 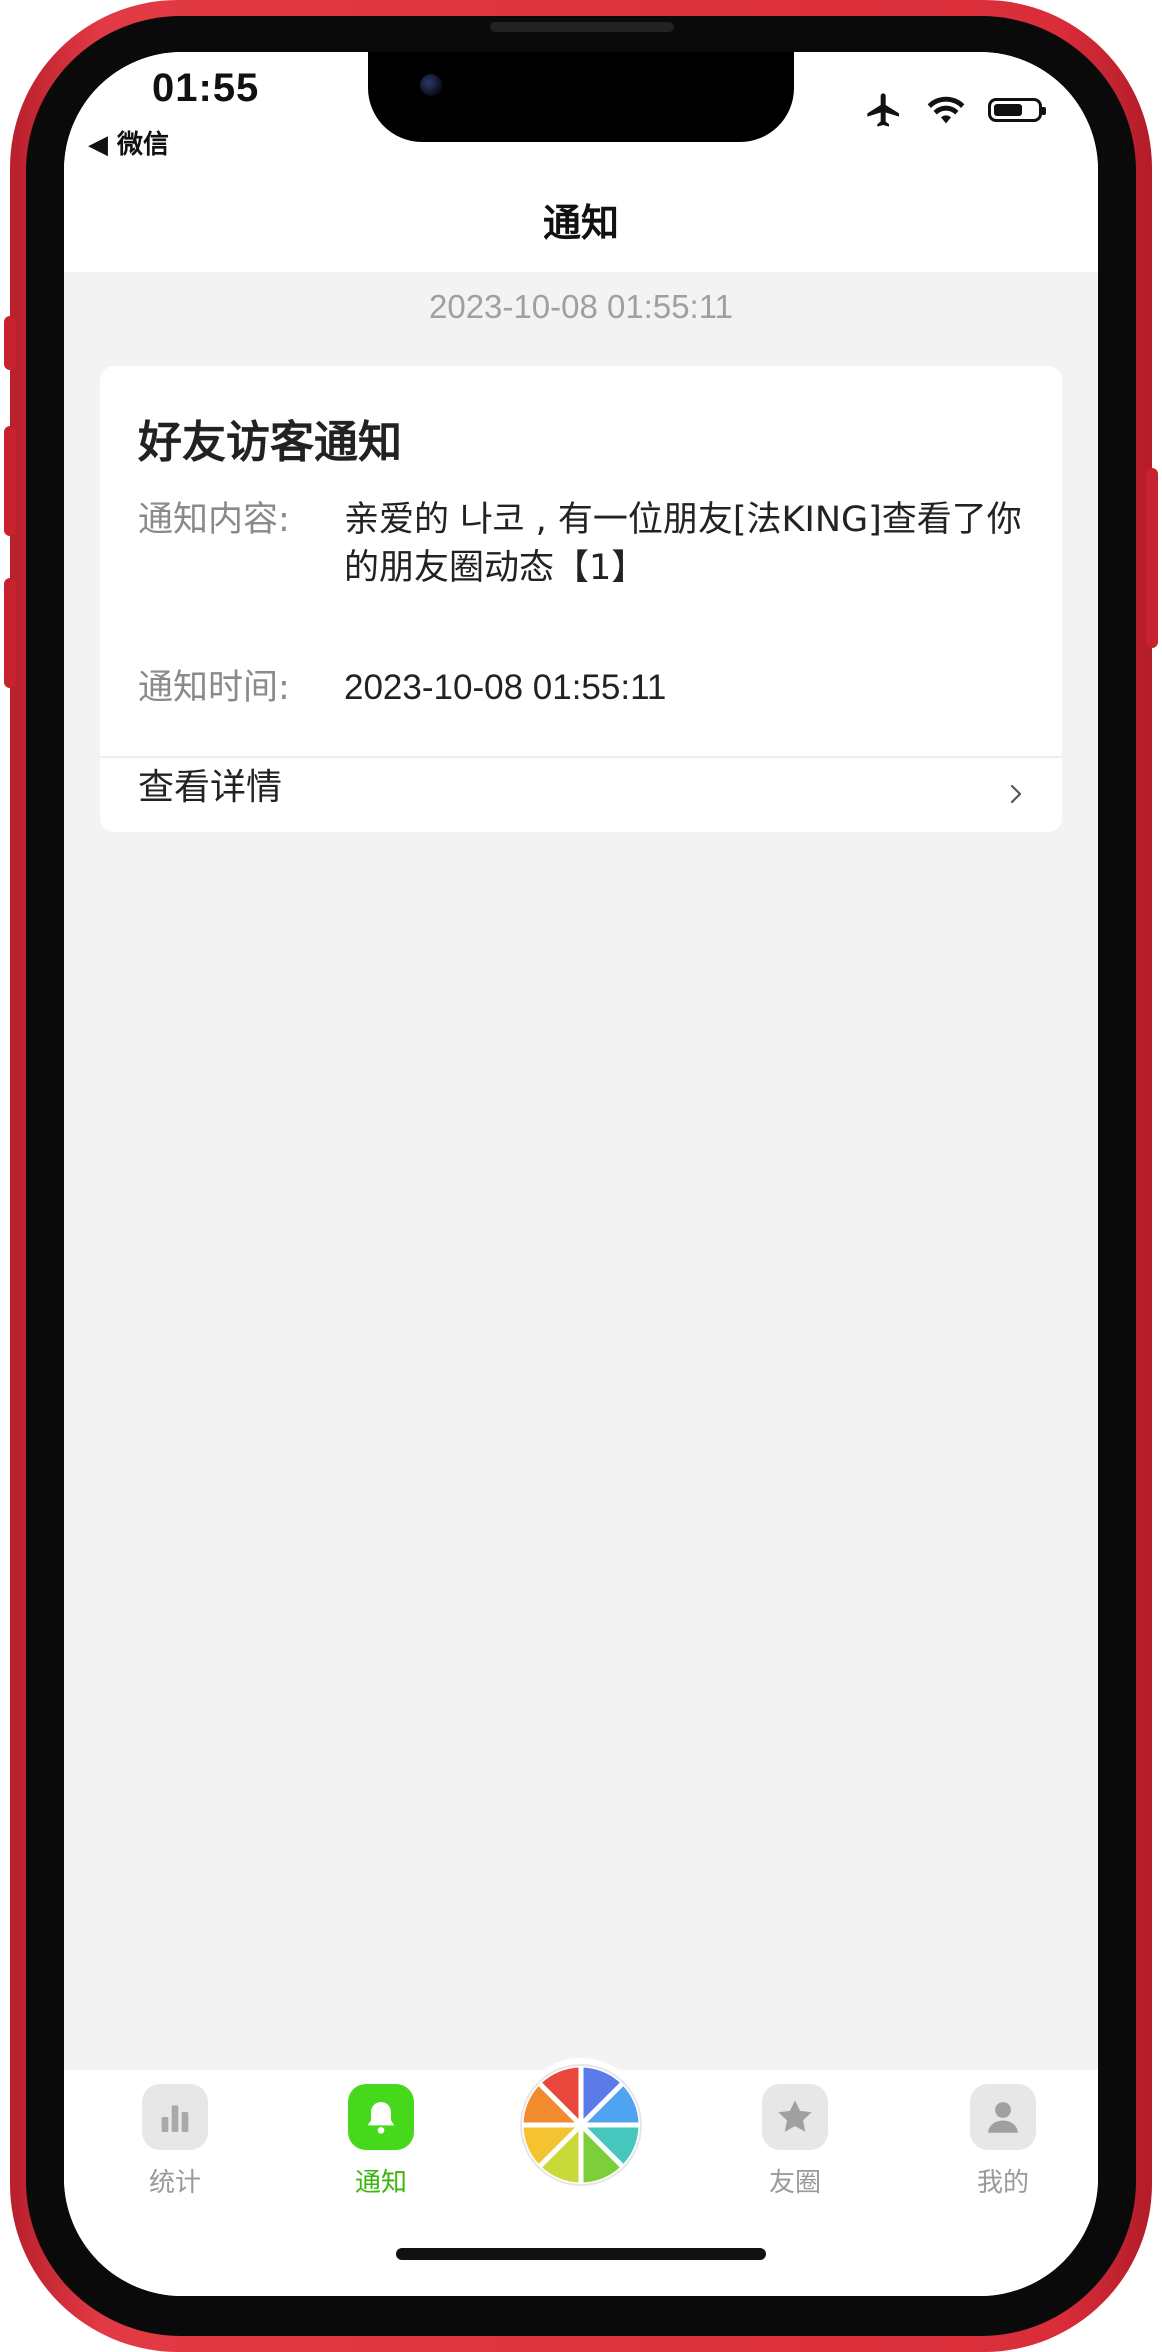 What do you see at coordinates (174, 2183) in the screenshot?
I see `tab-statistics-label: 统计` at bounding box center [174, 2183].